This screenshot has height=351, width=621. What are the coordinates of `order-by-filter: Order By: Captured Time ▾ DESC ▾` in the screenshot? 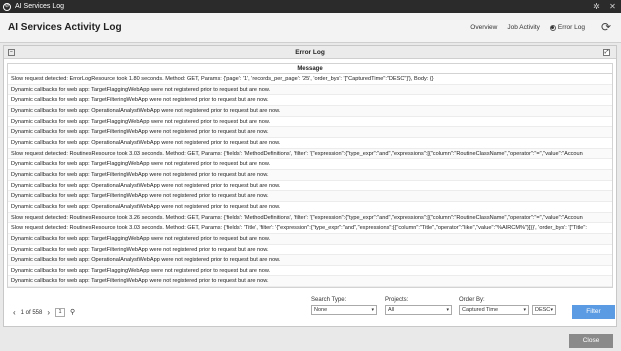 It's located at (507, 306).